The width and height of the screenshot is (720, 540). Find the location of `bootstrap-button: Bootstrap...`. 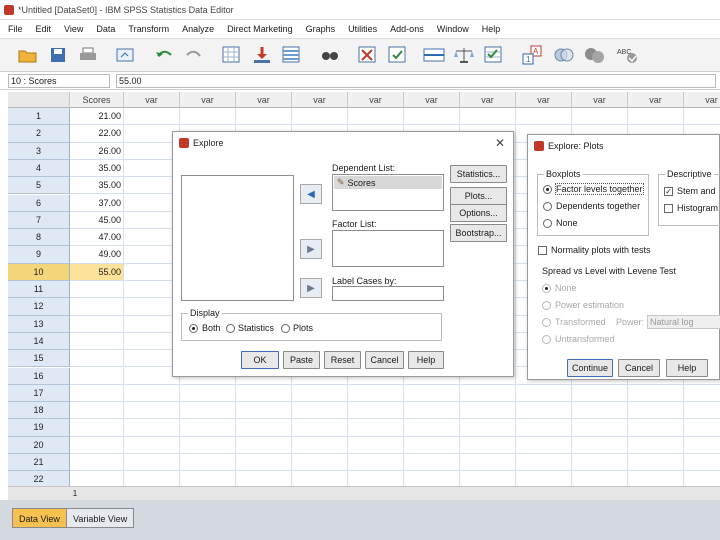

bootstrap-button: Bootstrap... is located at coordinates (478, 233).